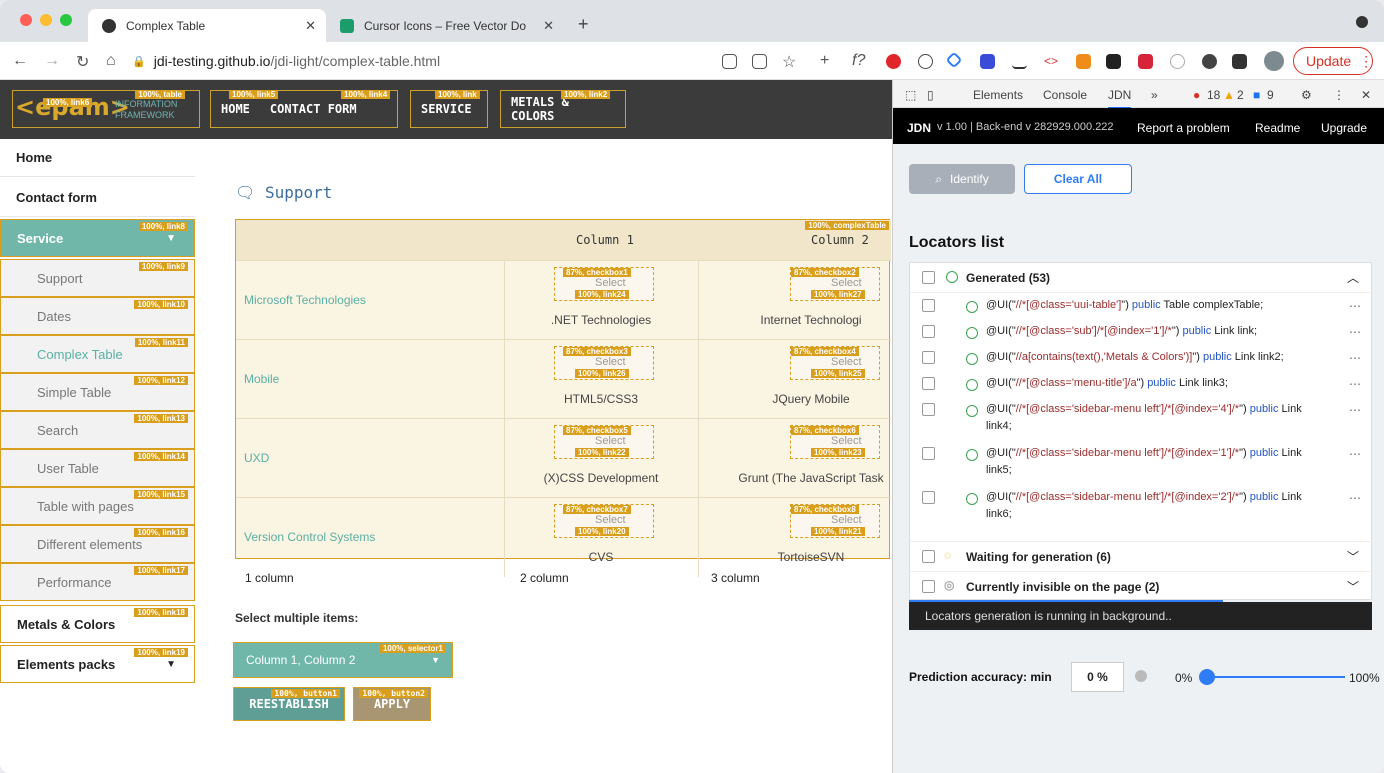 This screenshot has height=773, width=1384. I want to click on ghost-ext-icon, so click(925, 61).